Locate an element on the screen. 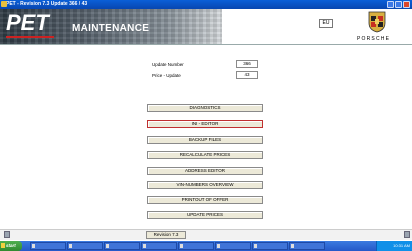 The height and width of the screenshot is (251, 412). update-number-label: Update Number is located at coordinates (168, 64).